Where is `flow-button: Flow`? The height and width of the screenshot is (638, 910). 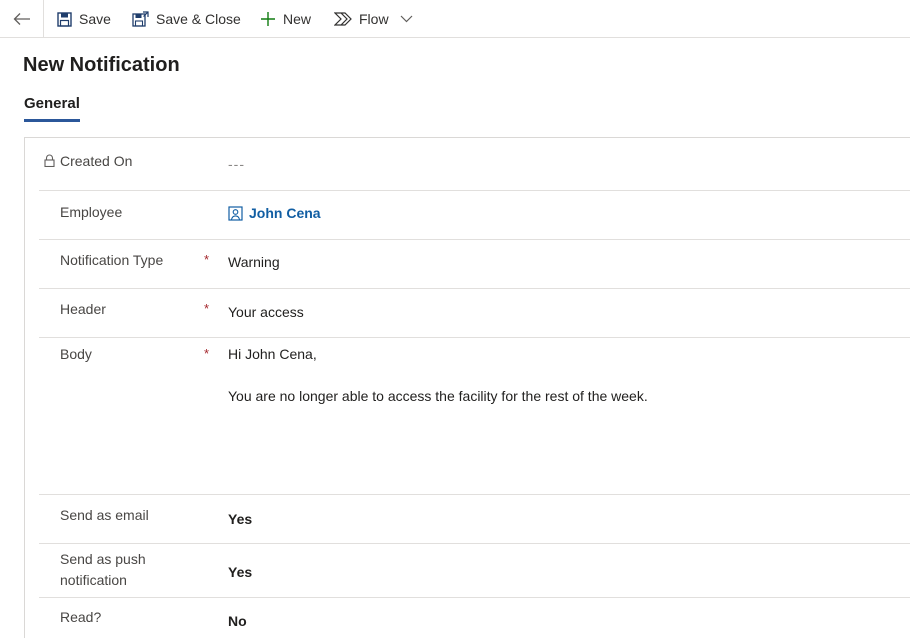
flow-button: Flow is located at coordinates (361, 19).